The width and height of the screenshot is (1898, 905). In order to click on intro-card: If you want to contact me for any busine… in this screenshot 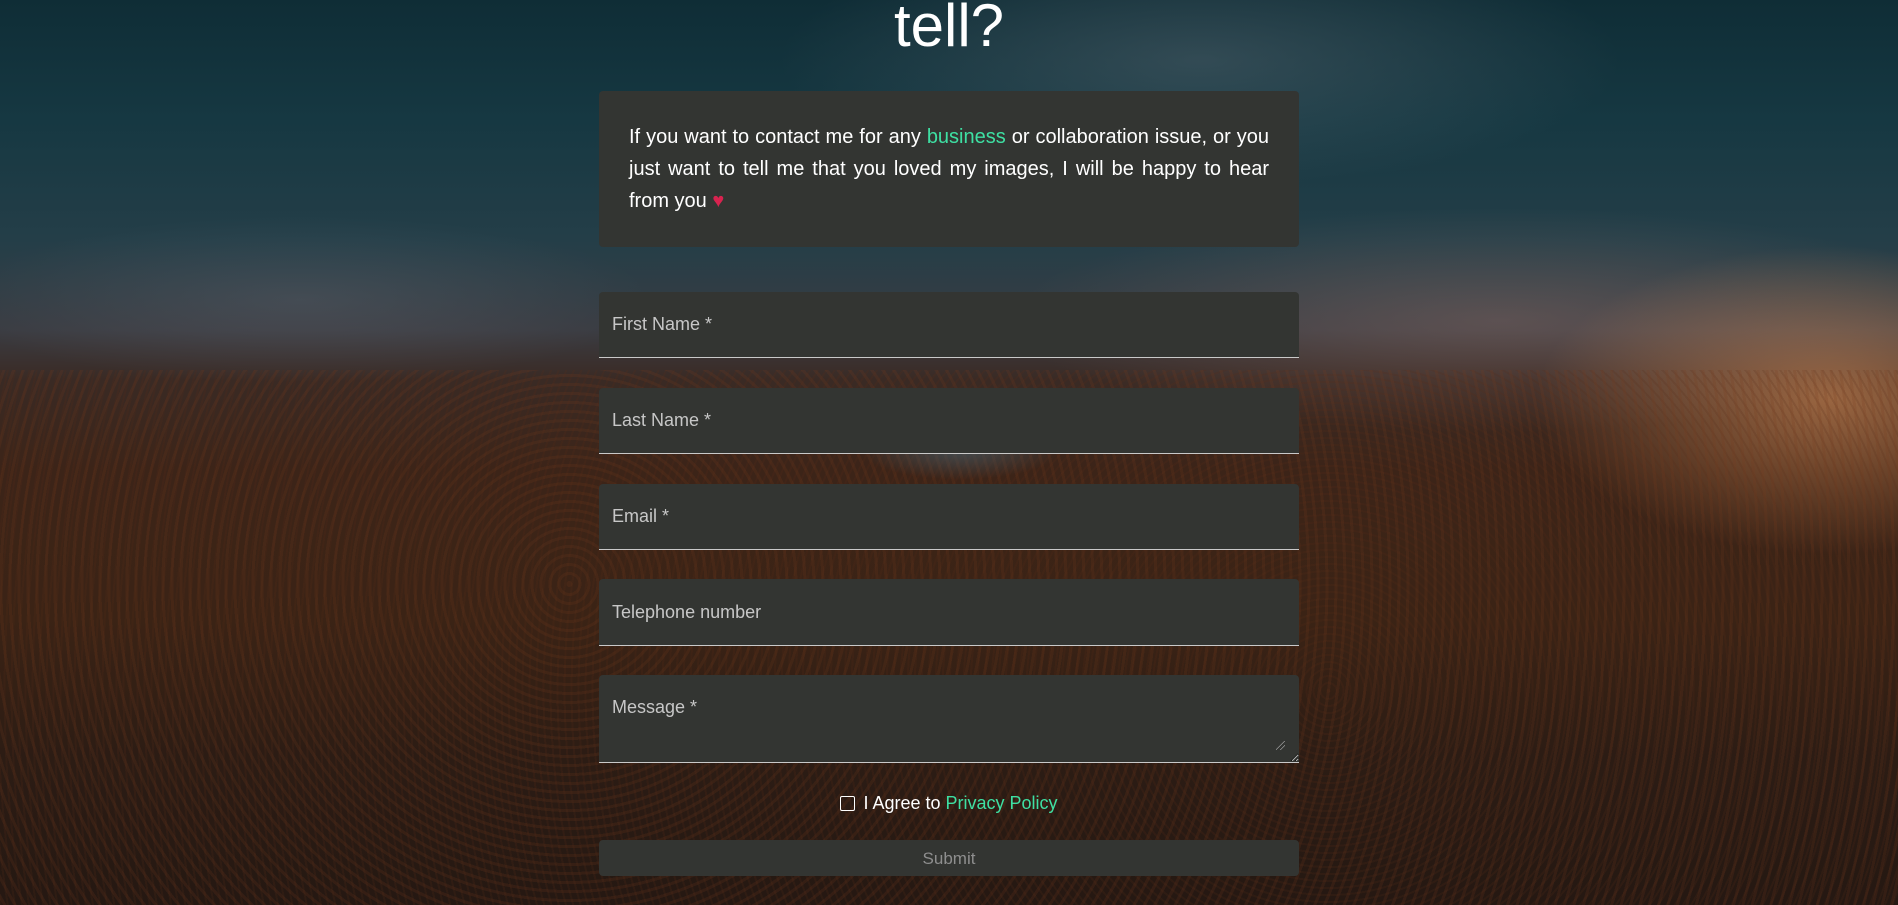, I will do `click(949, 169)`.